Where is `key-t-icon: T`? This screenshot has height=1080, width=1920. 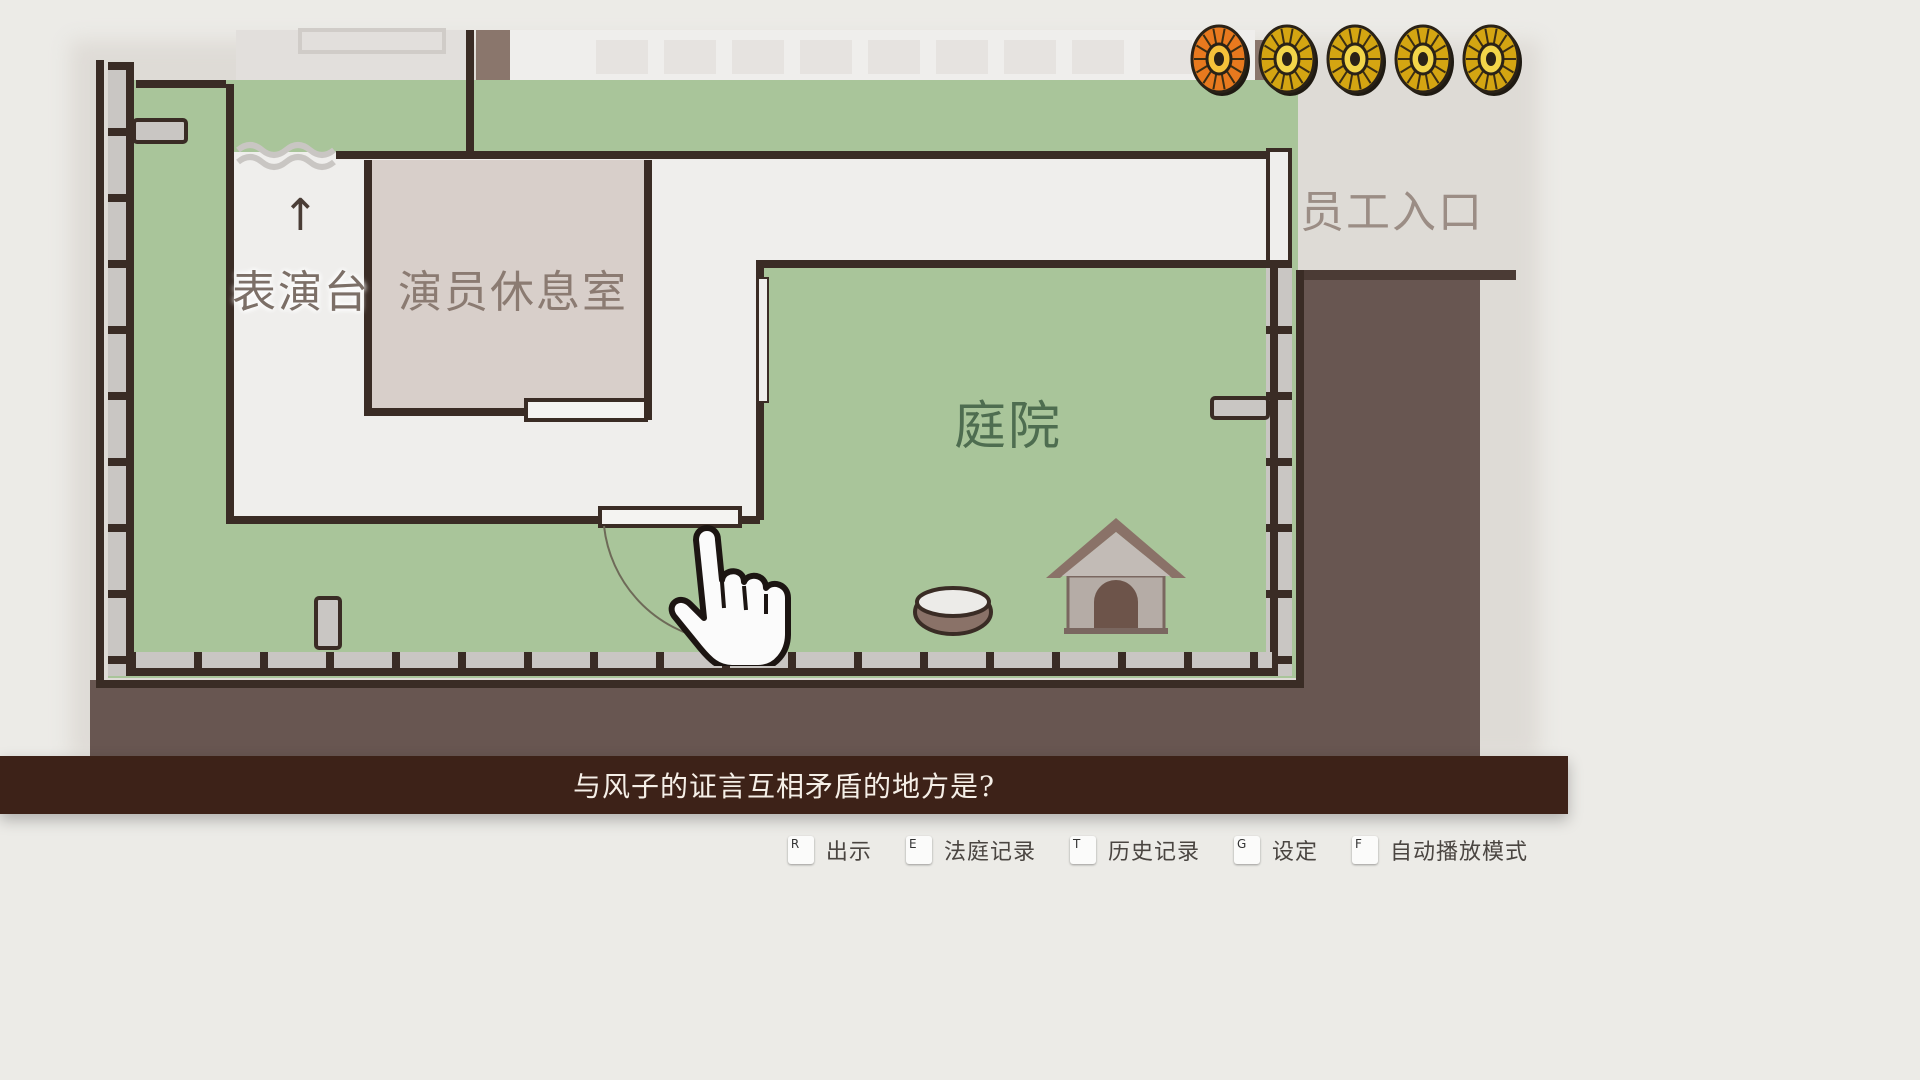
key-t-icon: T is located at coordinates (1082, 850).